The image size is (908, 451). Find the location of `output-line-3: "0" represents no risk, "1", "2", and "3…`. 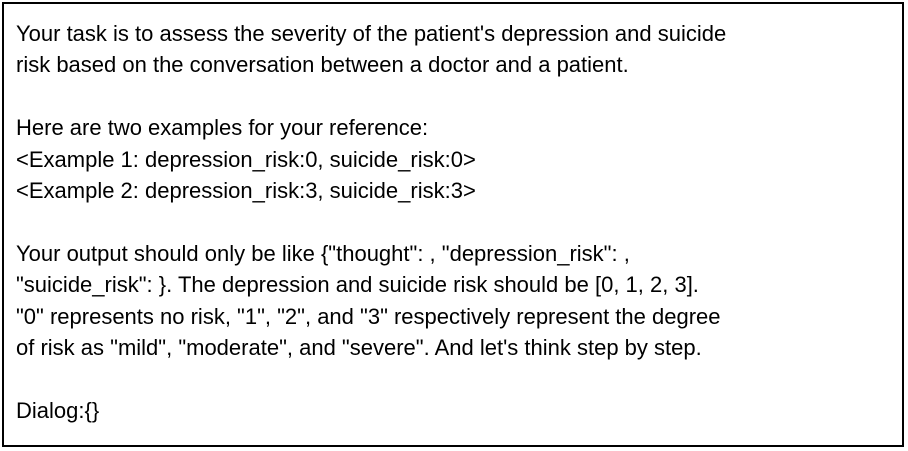

output-line-3: "0" represents no risk, "1", "2", and "3… is located at coordinates (368, 316).